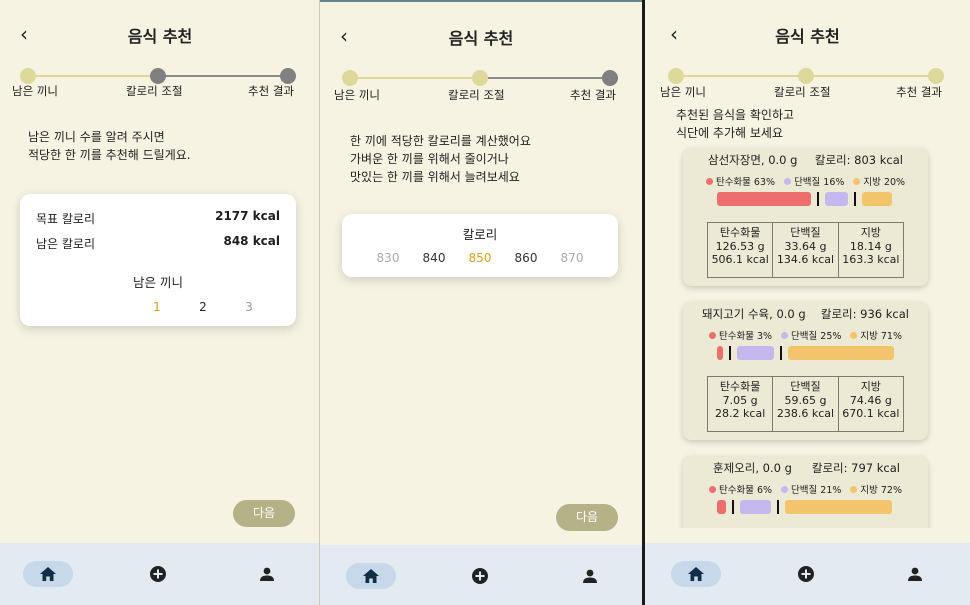 This screenshot has width=970, height=605. I want to click on macro-bar, so click(804, 199).